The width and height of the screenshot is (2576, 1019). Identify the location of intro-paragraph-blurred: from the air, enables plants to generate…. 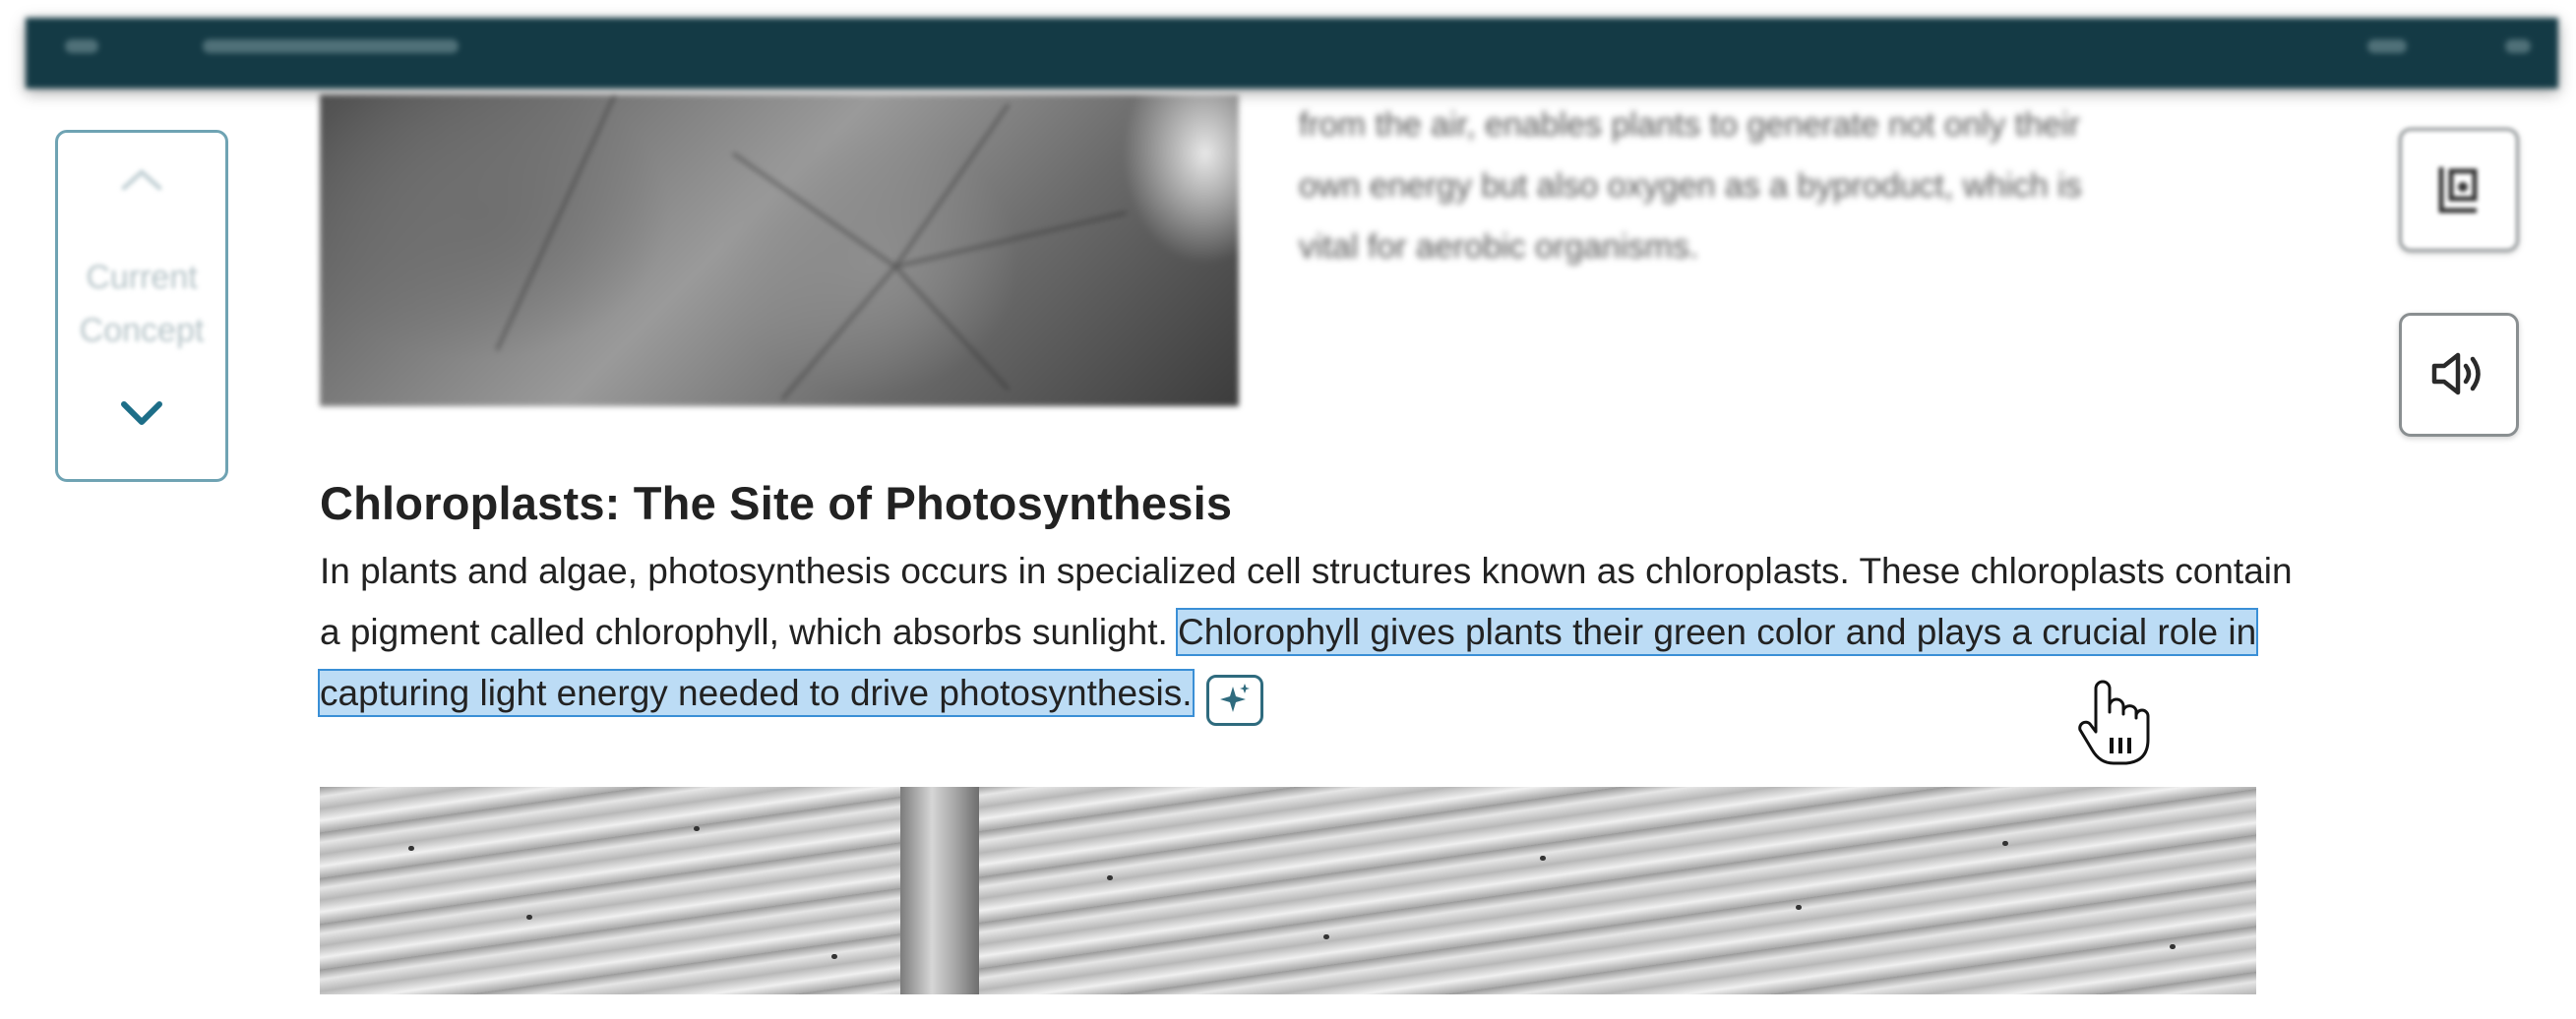
(1690, 186).